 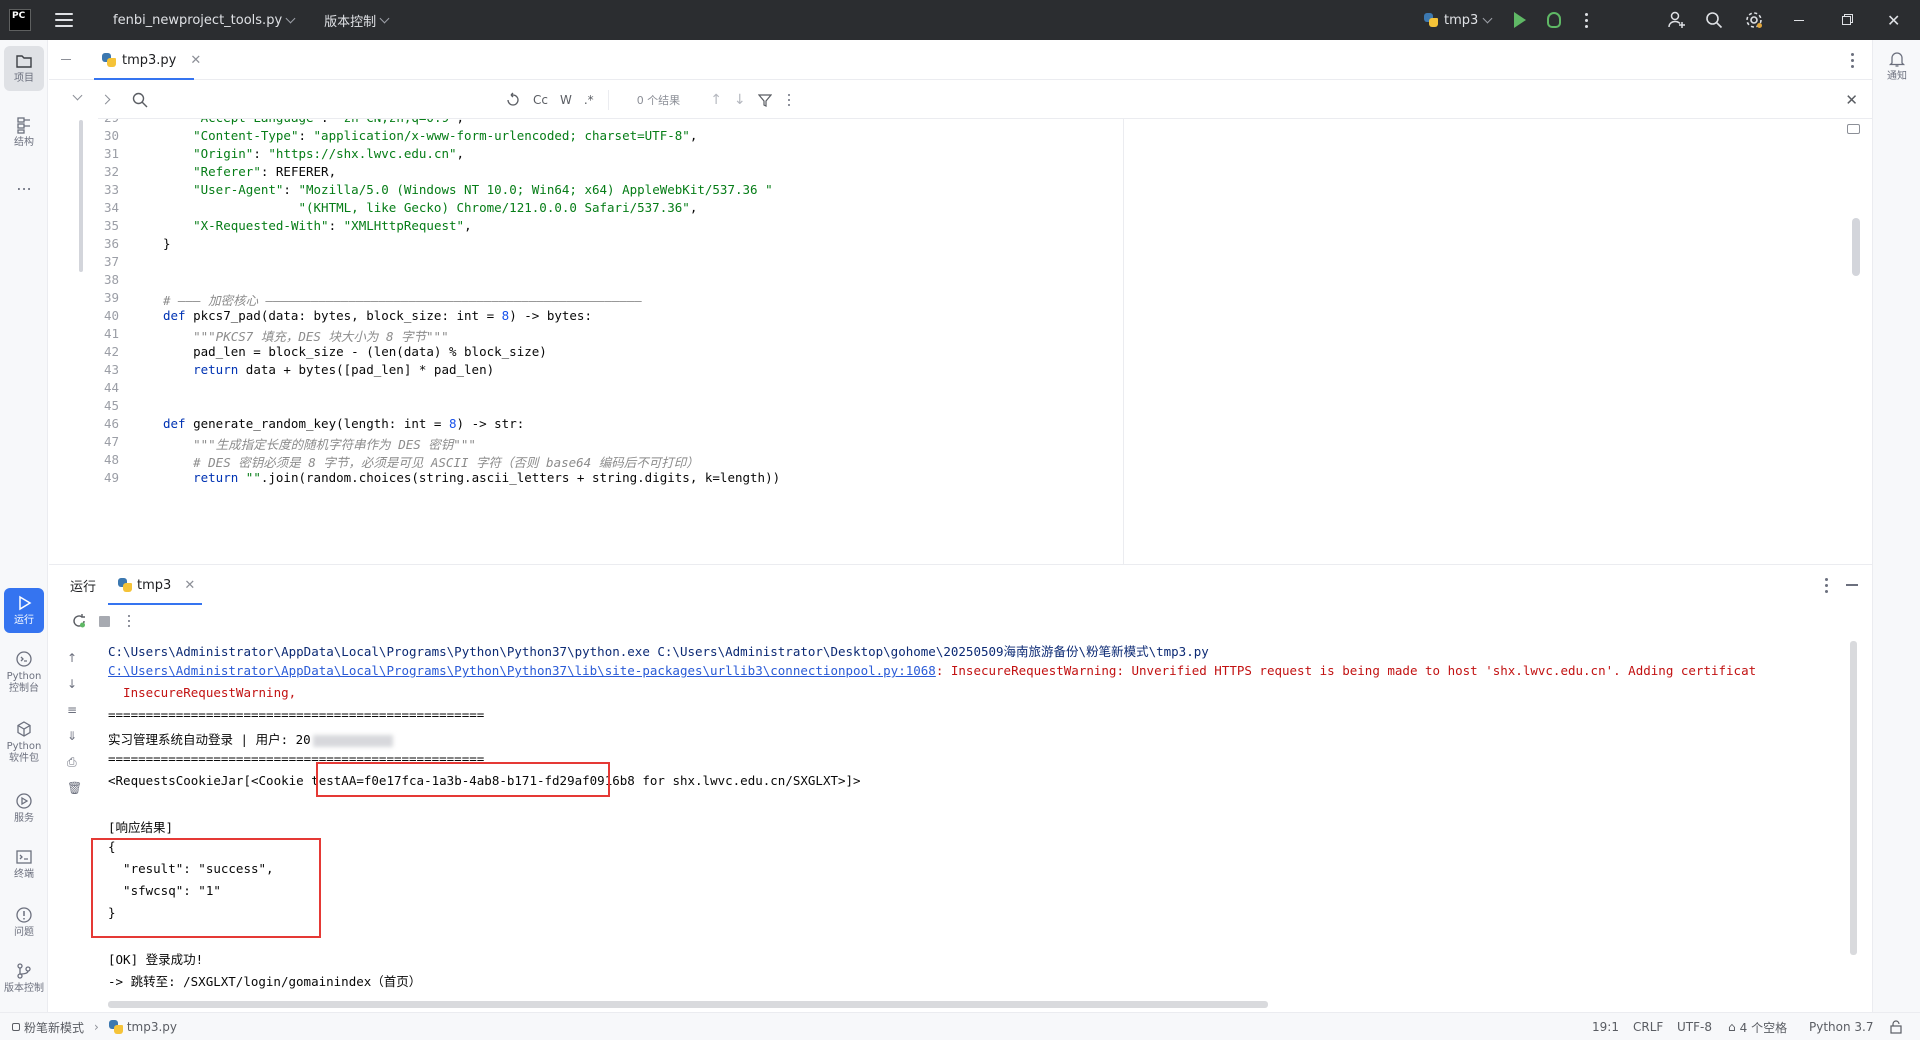 I want to click on match-case-toggle: Cc, so click(x=540, y=100).